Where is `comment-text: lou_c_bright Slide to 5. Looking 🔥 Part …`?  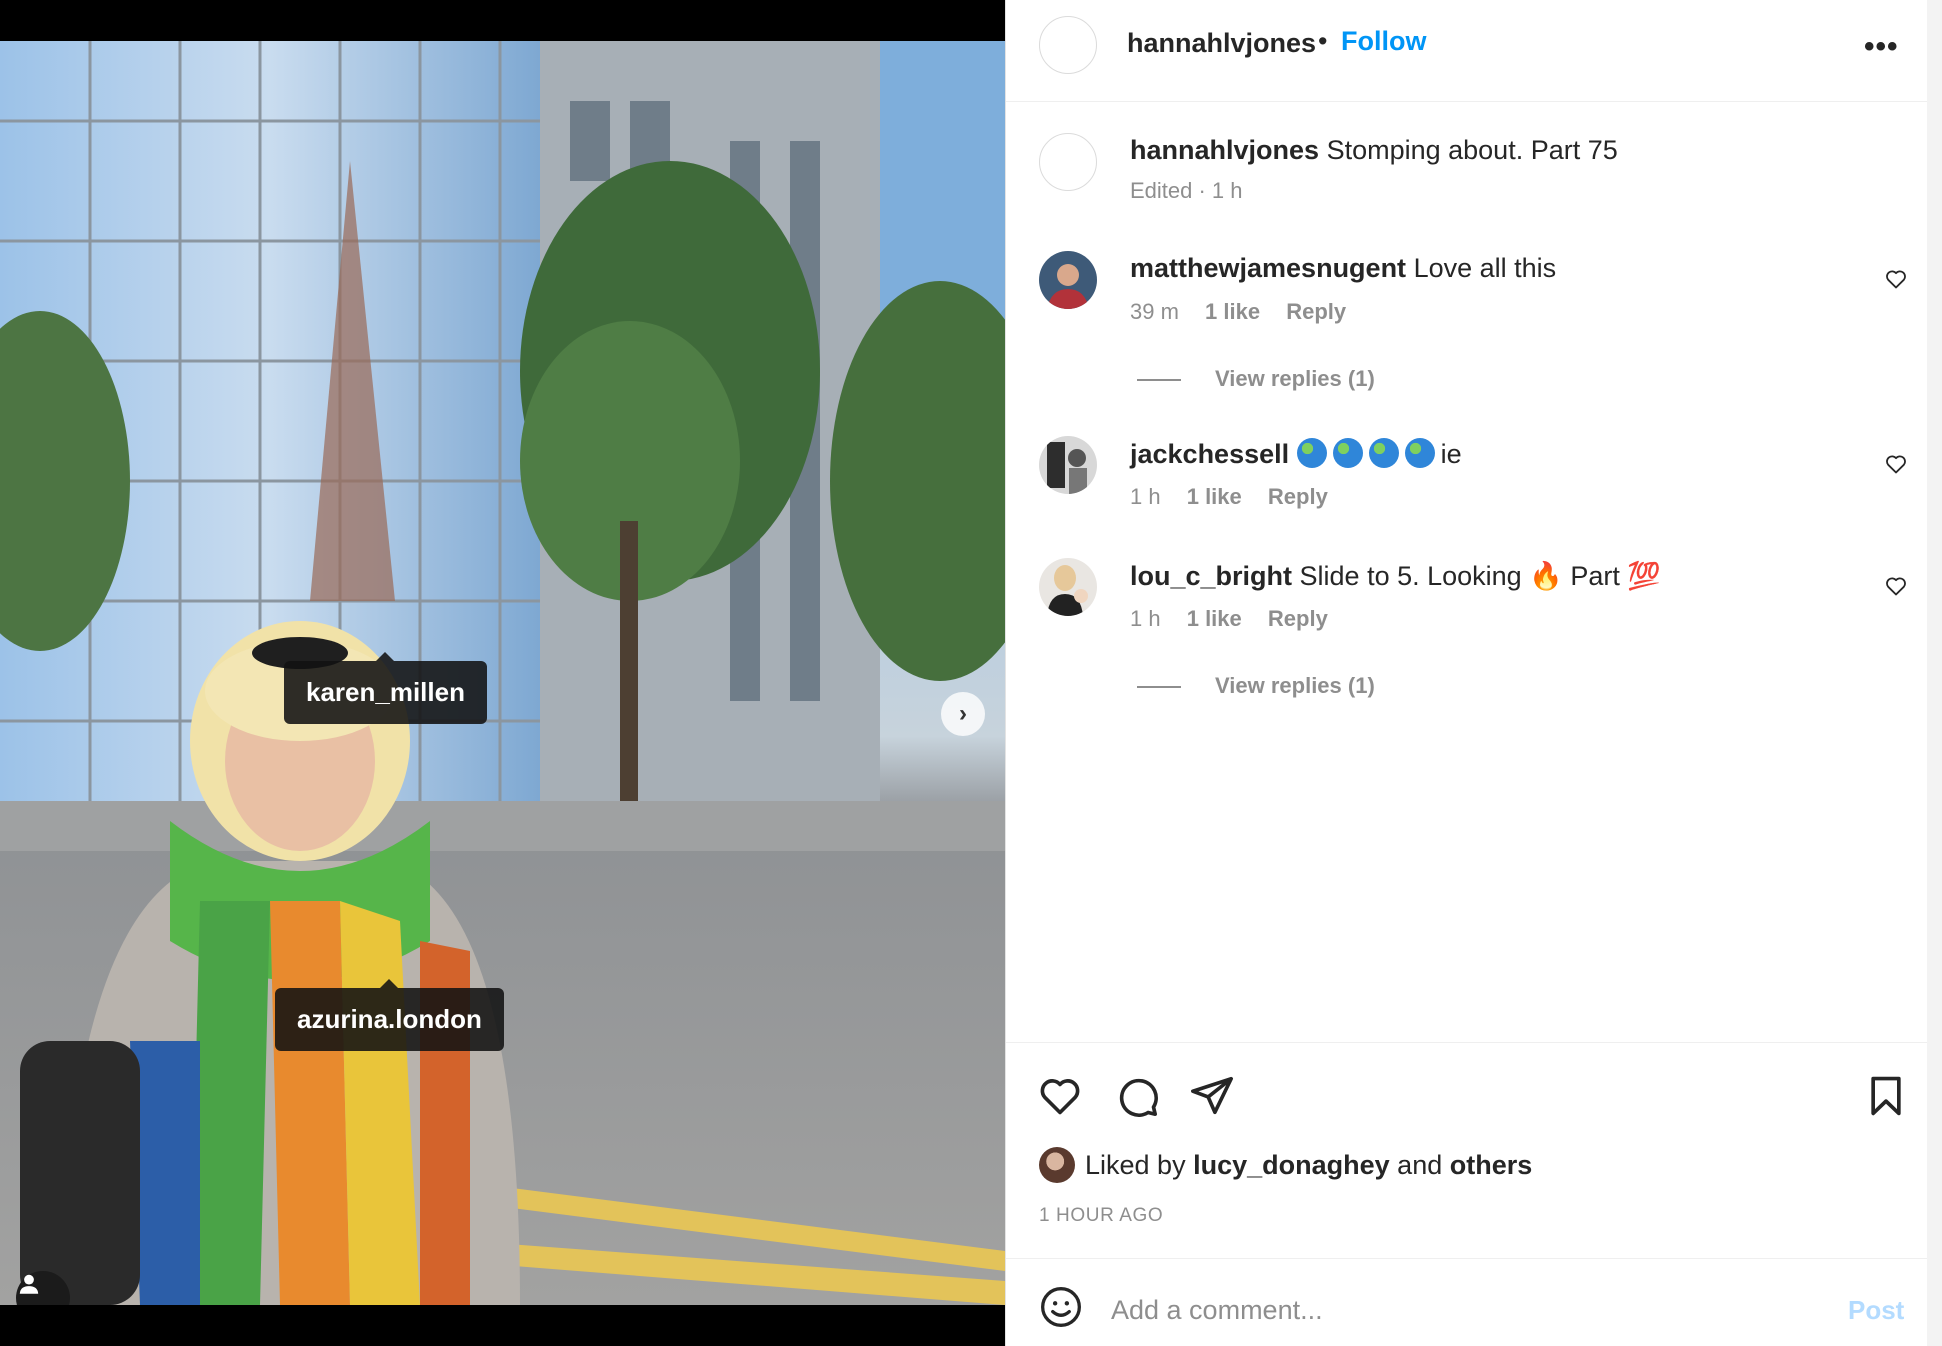 comment-text: lou_c_bright Slide to 5. Looking 🔥 Part … is located at coordinates (1395, 576).